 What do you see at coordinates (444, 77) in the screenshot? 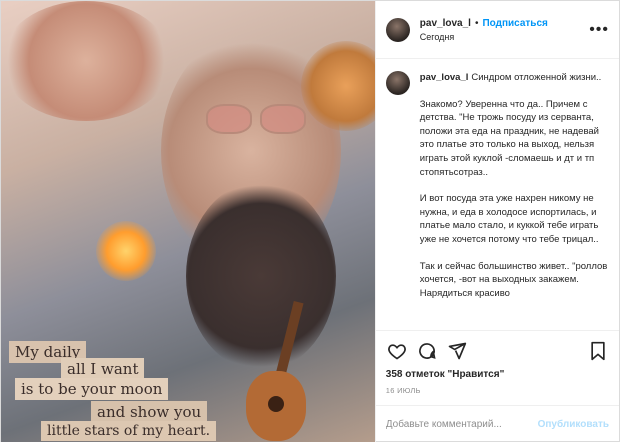
I see `caption-username-link: pav_lova_l` at bounding box center [444, 77].